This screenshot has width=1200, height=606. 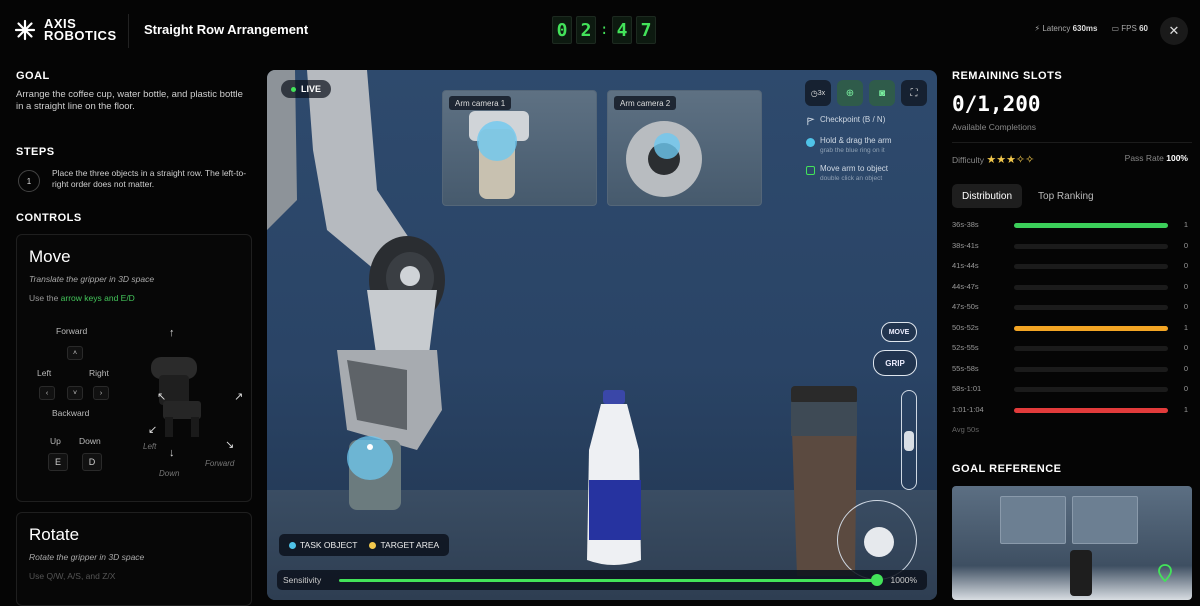 What do you see at coordinates (150, 446) in the screenshot?
I see `diagram-left-label: Left` at bounding box center [150, 446].